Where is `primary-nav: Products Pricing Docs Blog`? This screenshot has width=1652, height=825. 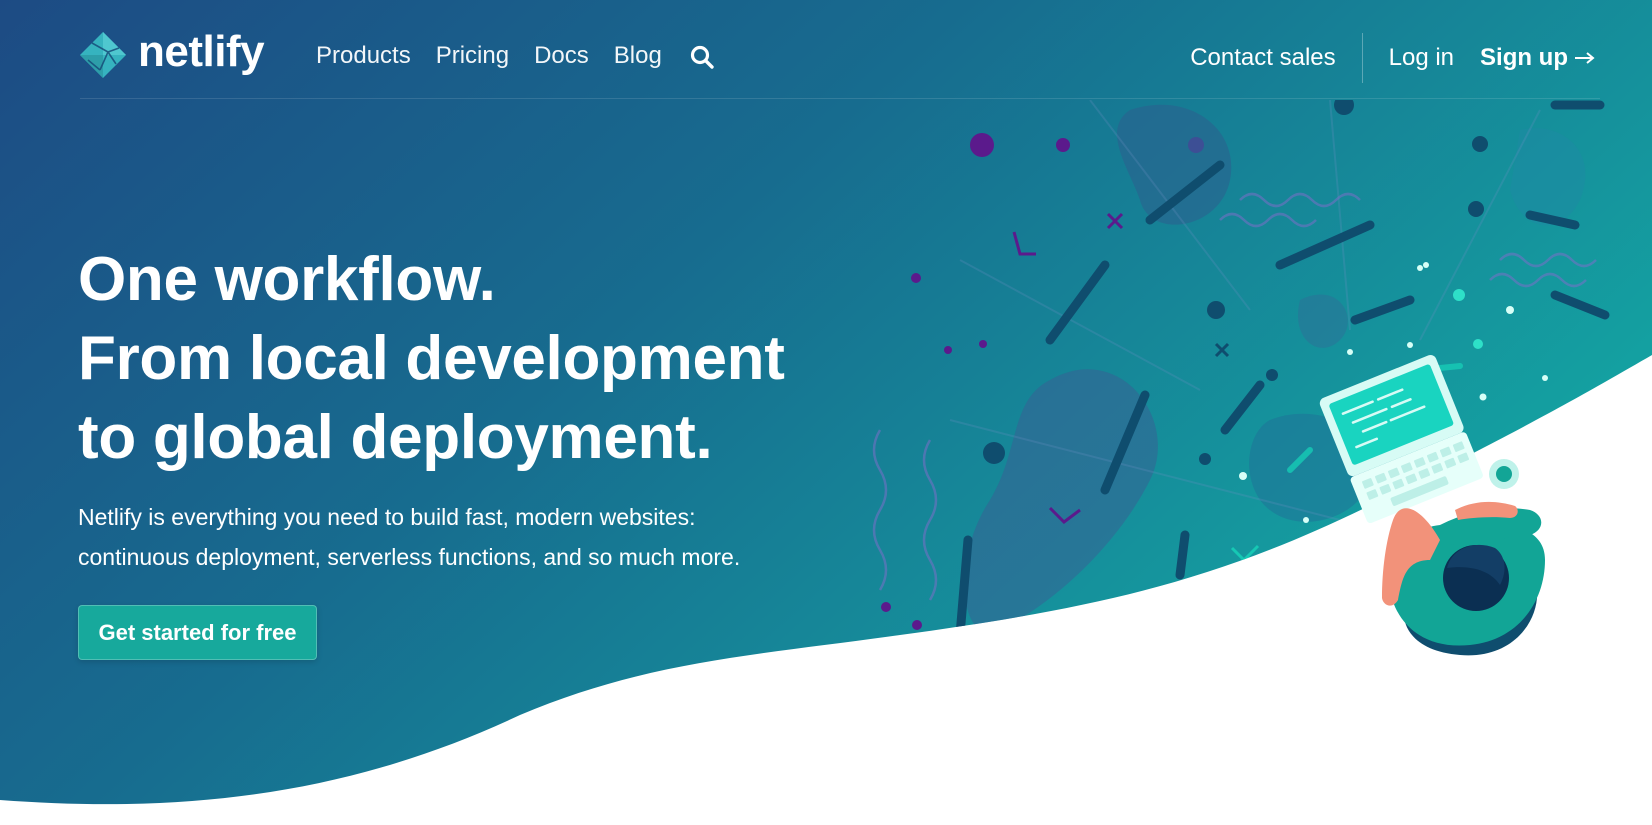 primary-nav: Products Pricing Docs Blog is located at coordinates (515, 56).